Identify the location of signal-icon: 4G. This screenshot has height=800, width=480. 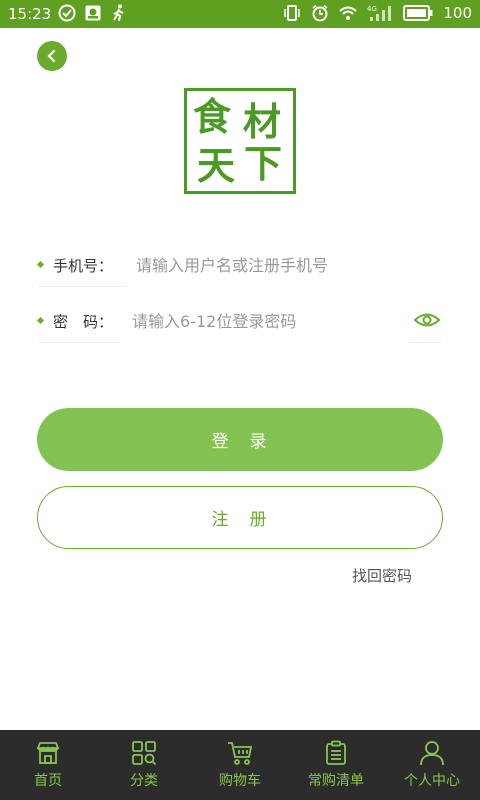
(379, 13).